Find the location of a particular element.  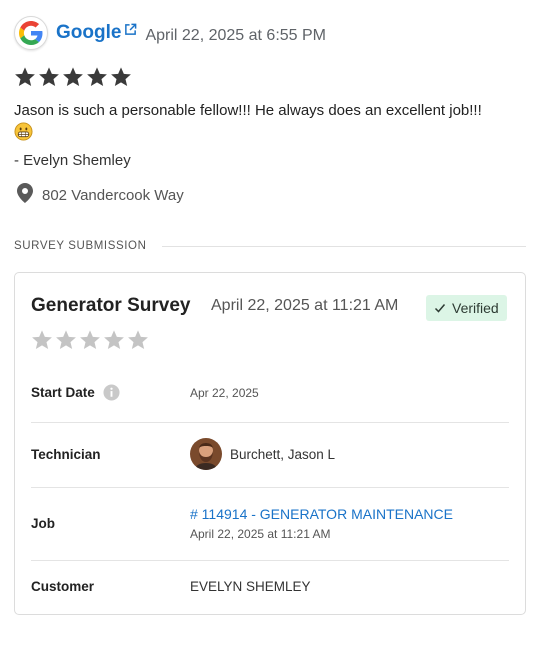

review-header: Google April 22, 2025 at 6:55 PM is located at coordinates (170, 33).